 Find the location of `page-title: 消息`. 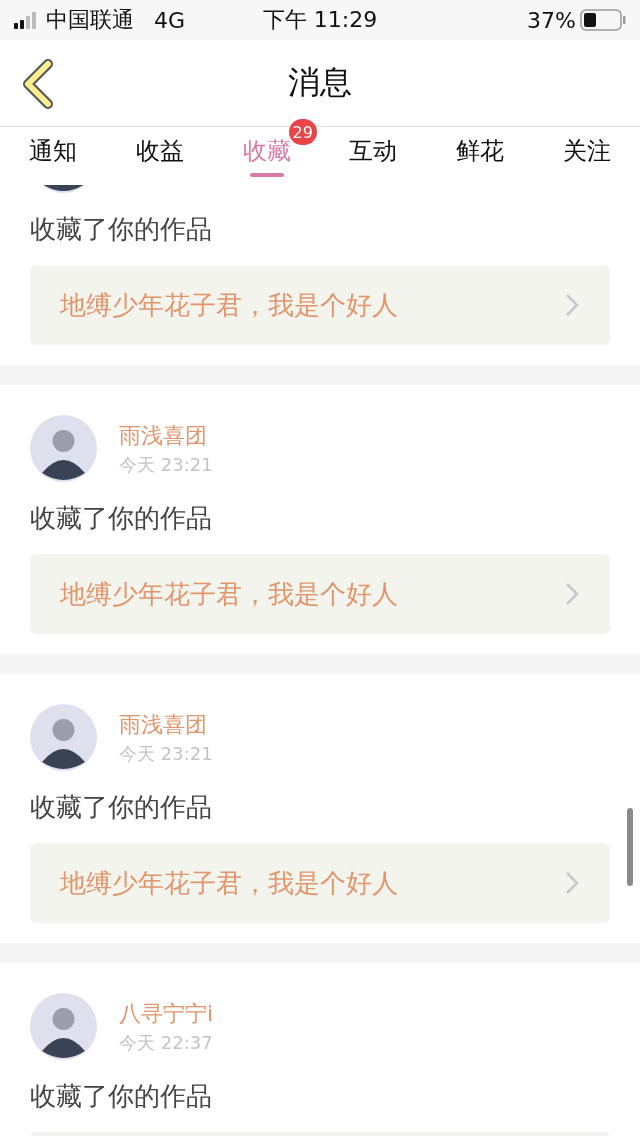

page-title: 消息 is located at coordinates (320, 82).